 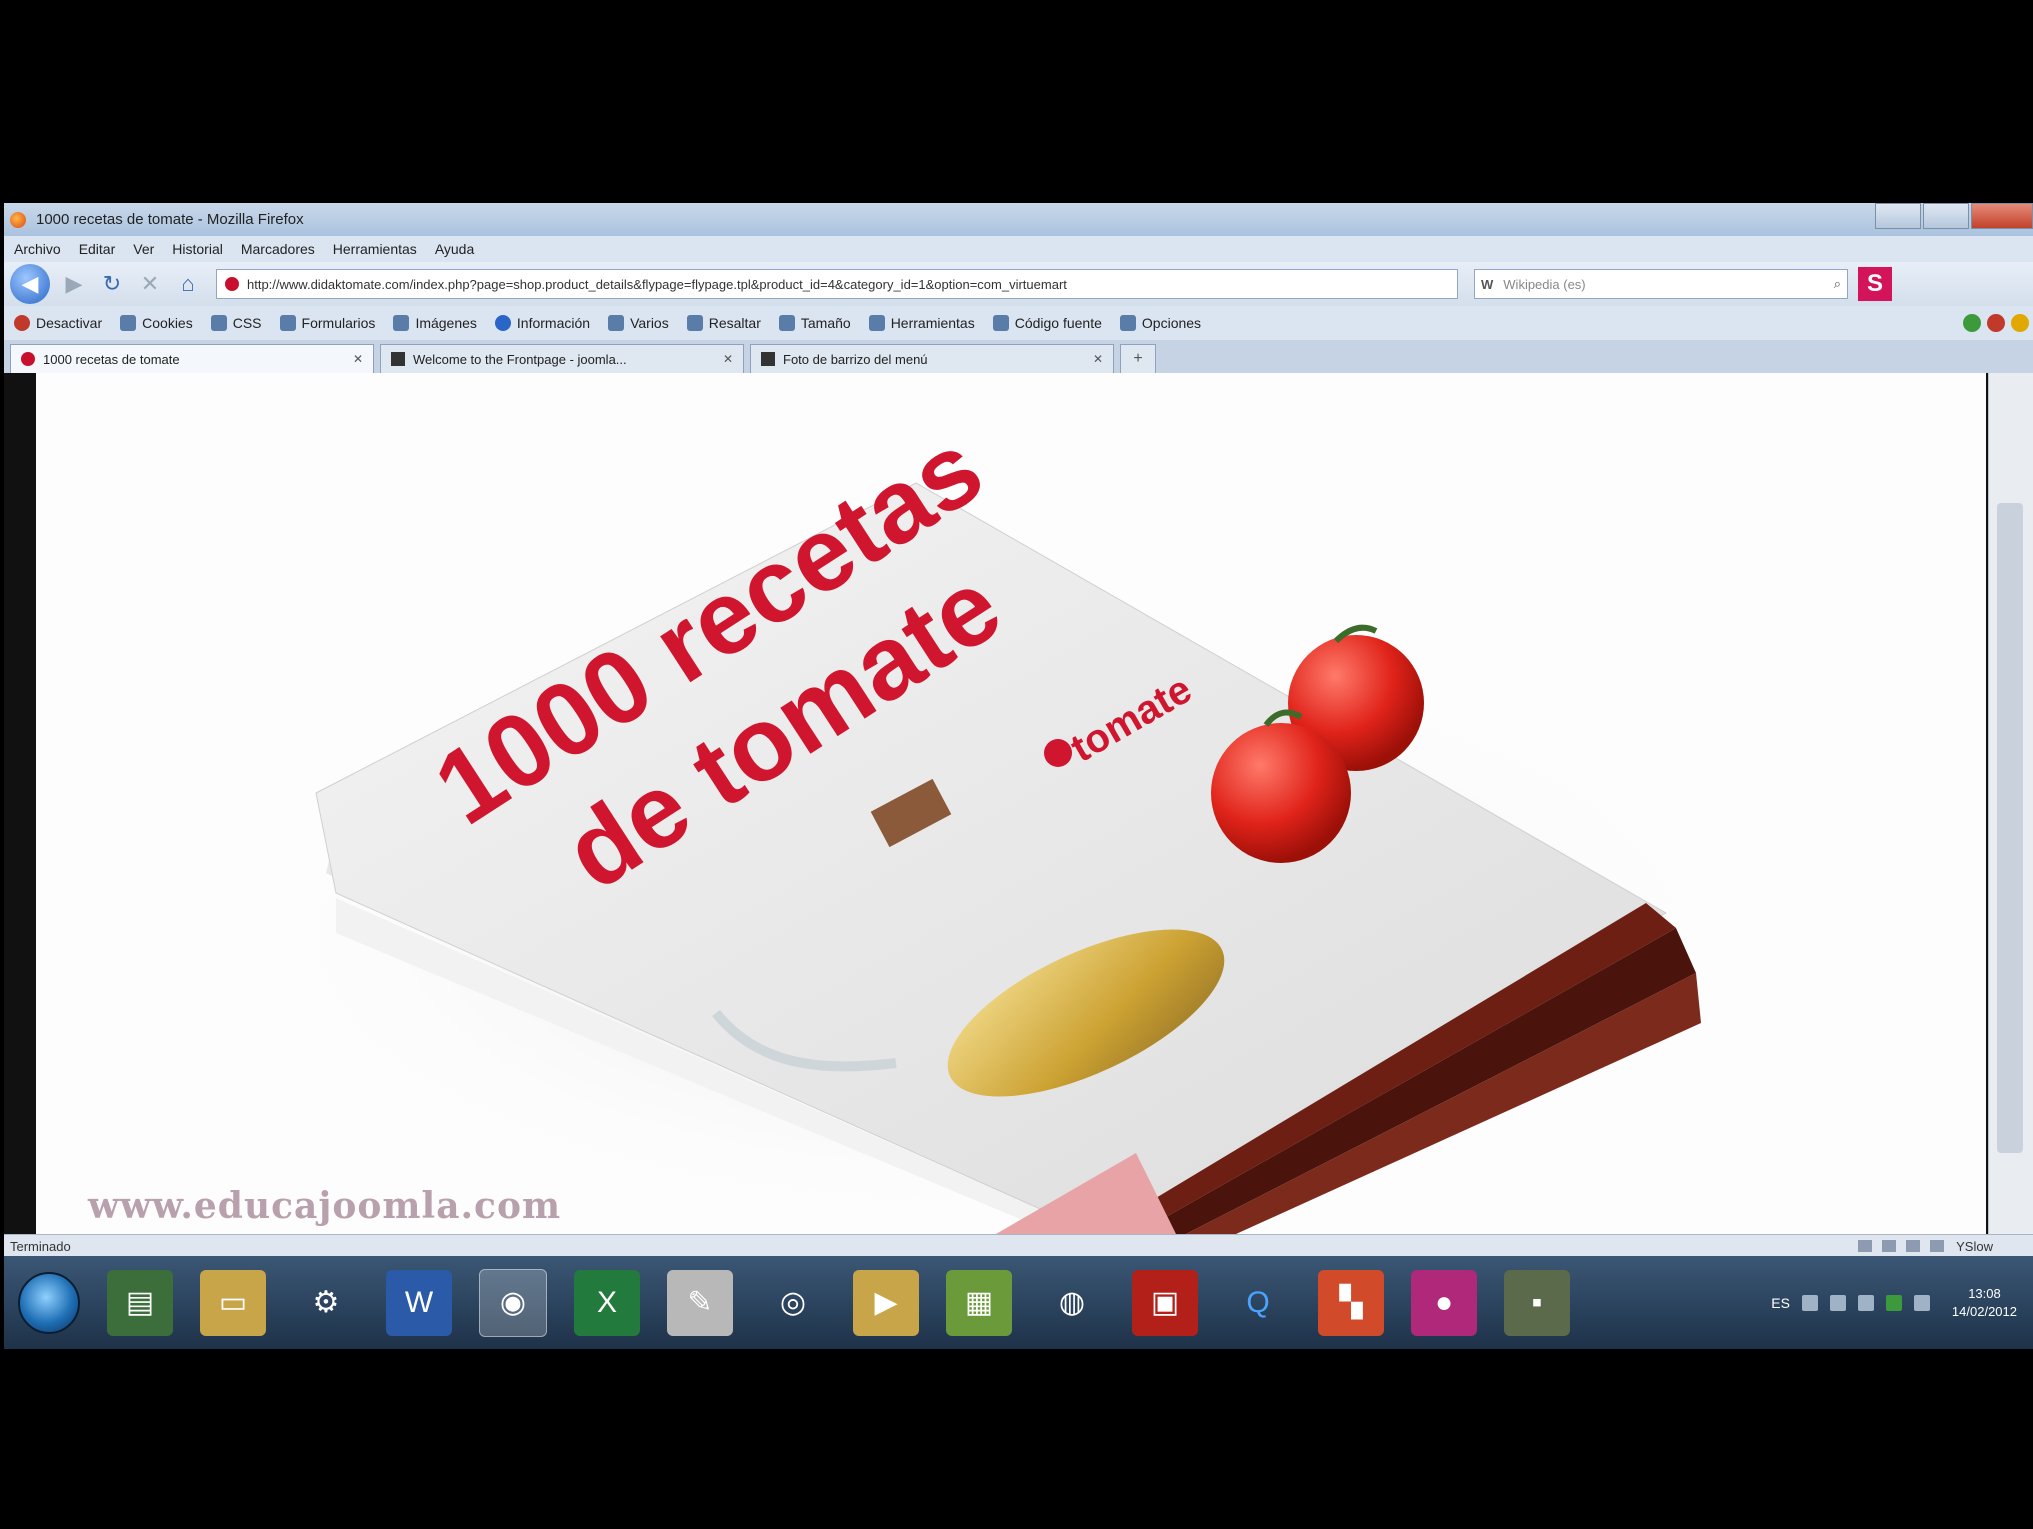 What do you see at coordinates (1996, 323) in the screenshot?
I see `error-icon` at bounding box center [1996, 323].